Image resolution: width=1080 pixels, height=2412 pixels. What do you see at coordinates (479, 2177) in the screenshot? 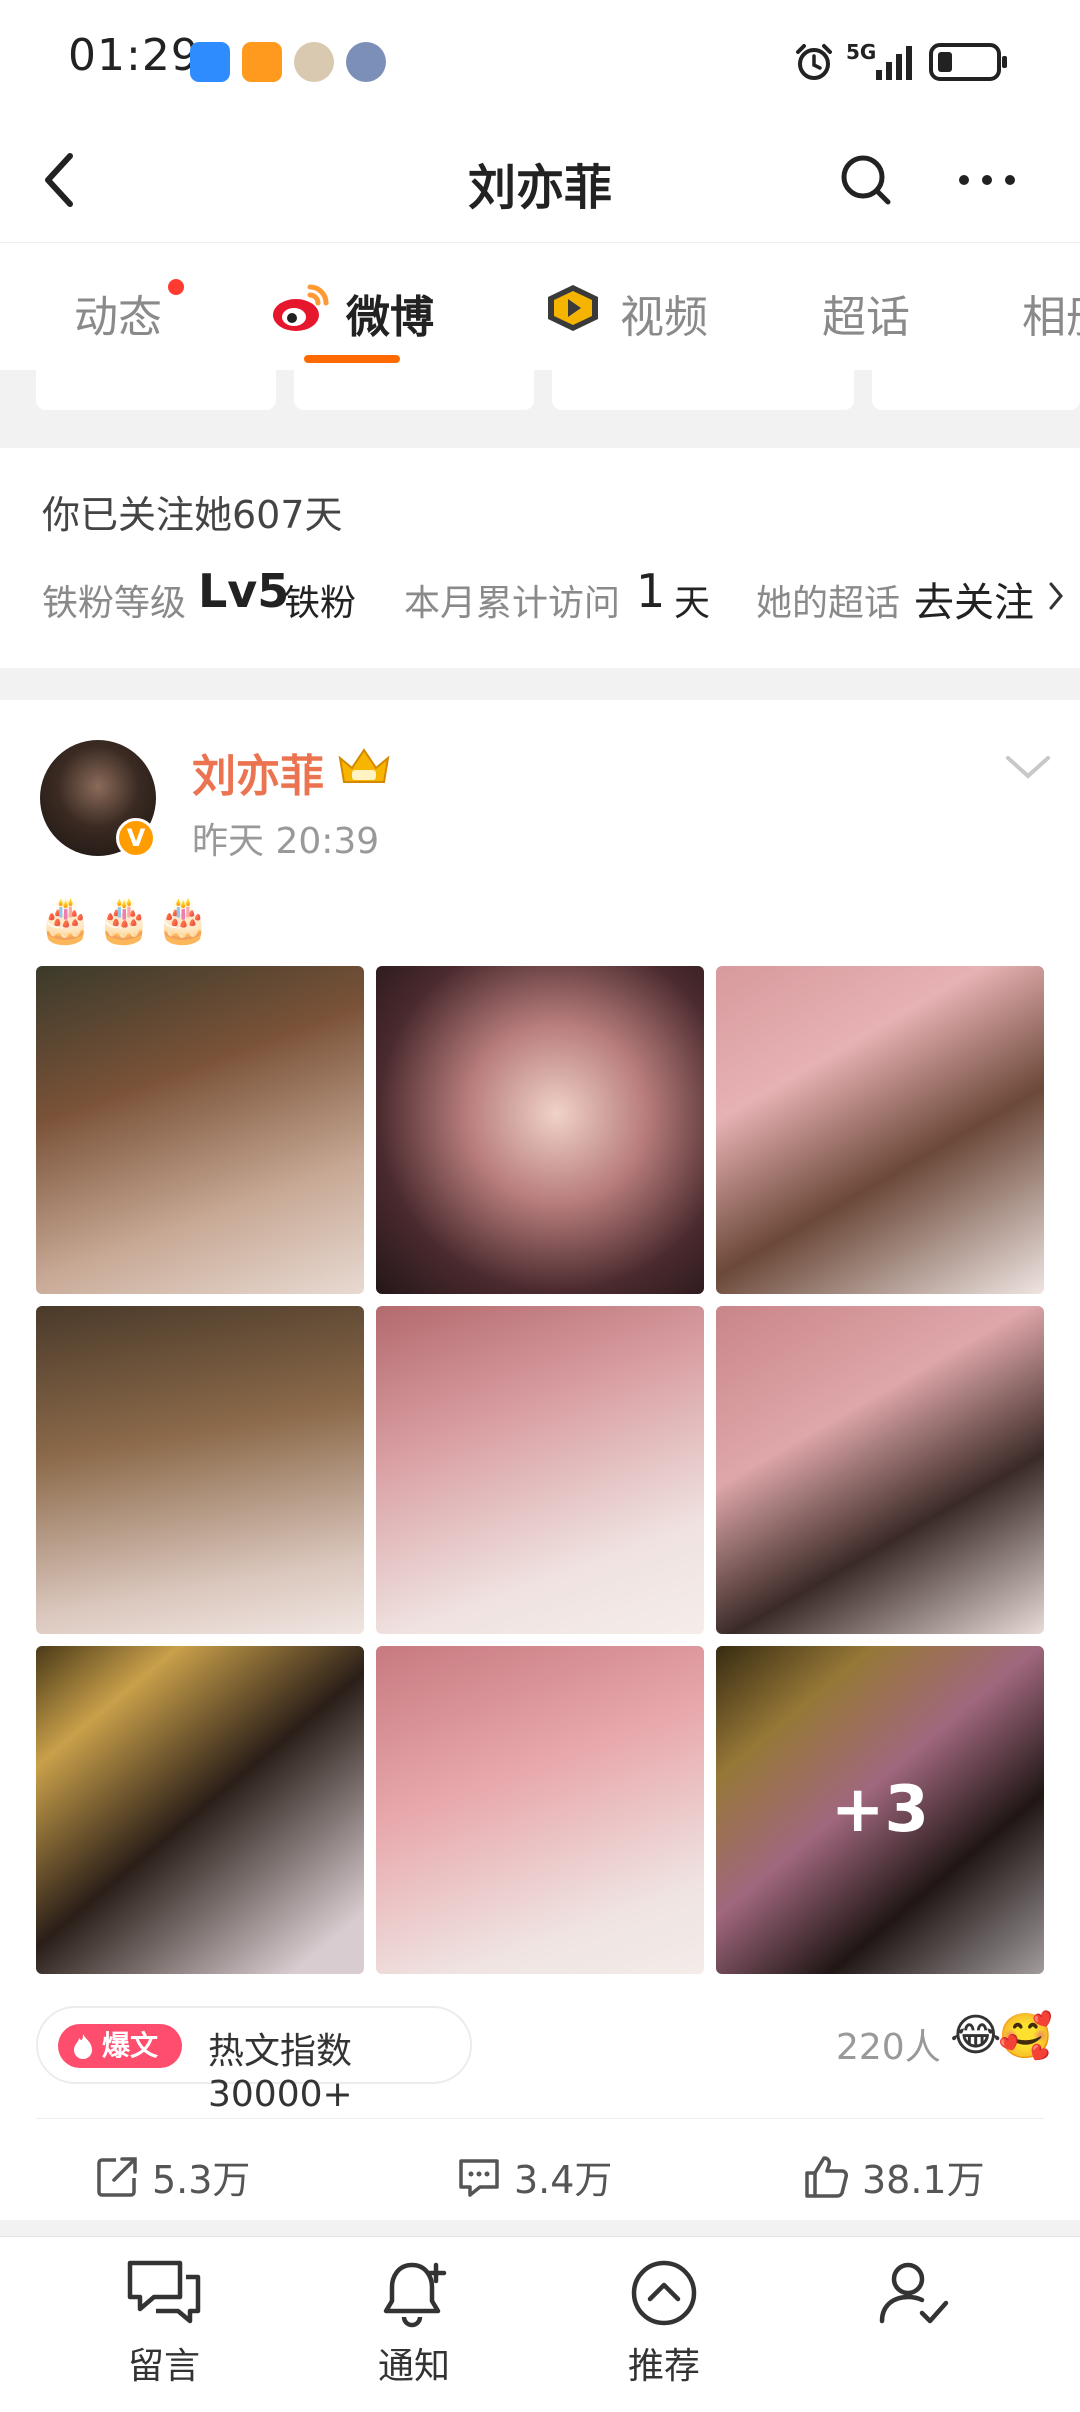
I see `comment-icon` at bounding box center [479, 2177].